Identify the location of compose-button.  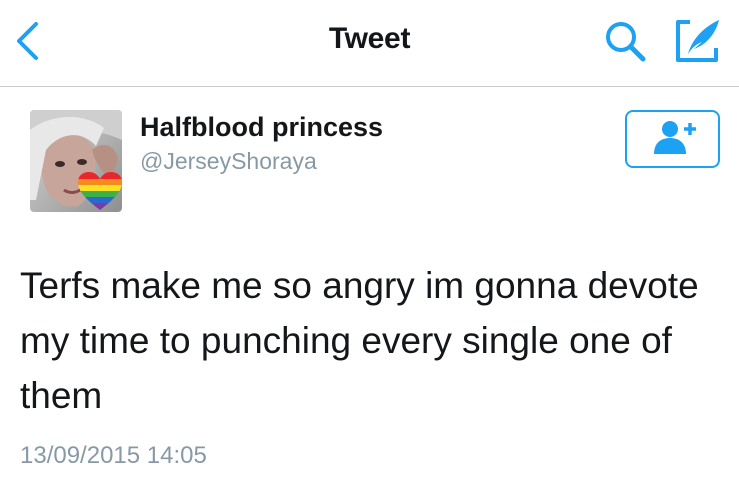
(698, 41).